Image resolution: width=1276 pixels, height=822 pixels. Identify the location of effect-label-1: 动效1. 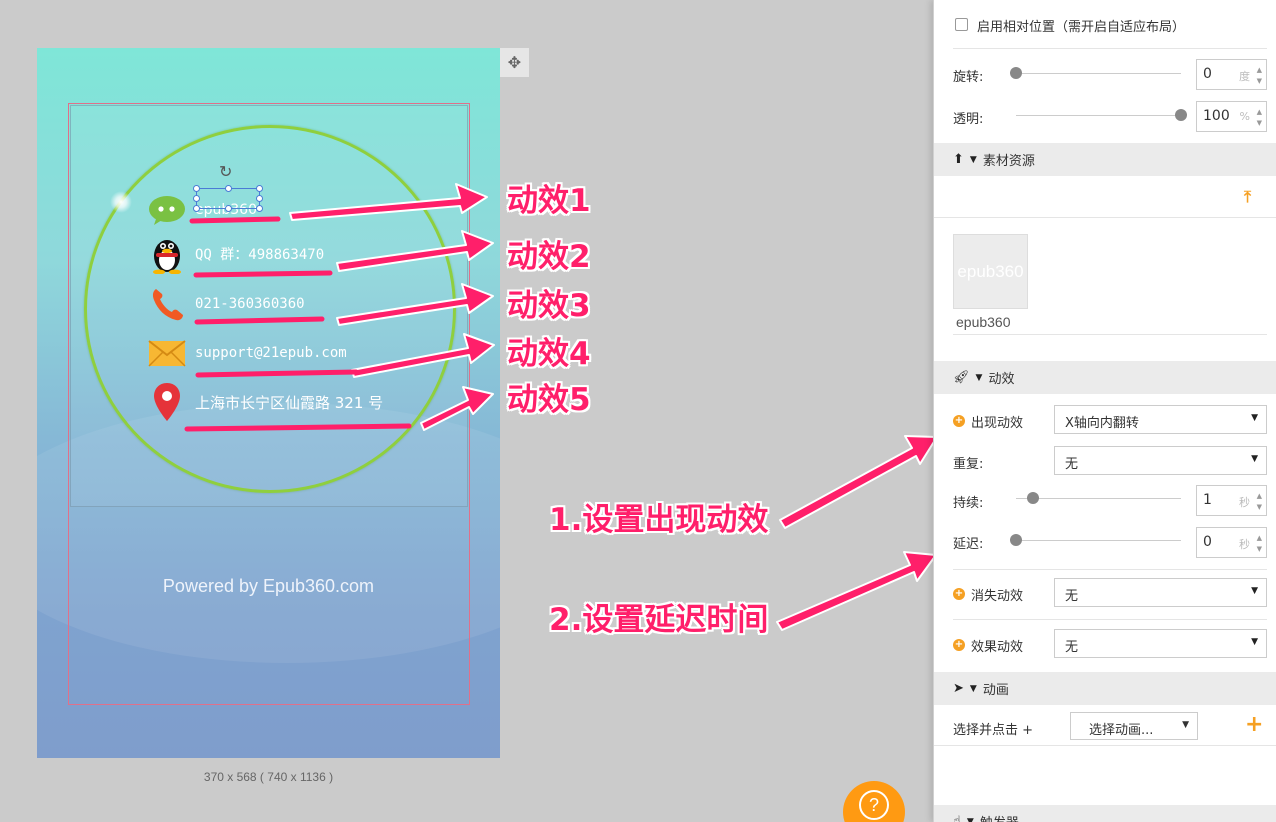
(549, 201).